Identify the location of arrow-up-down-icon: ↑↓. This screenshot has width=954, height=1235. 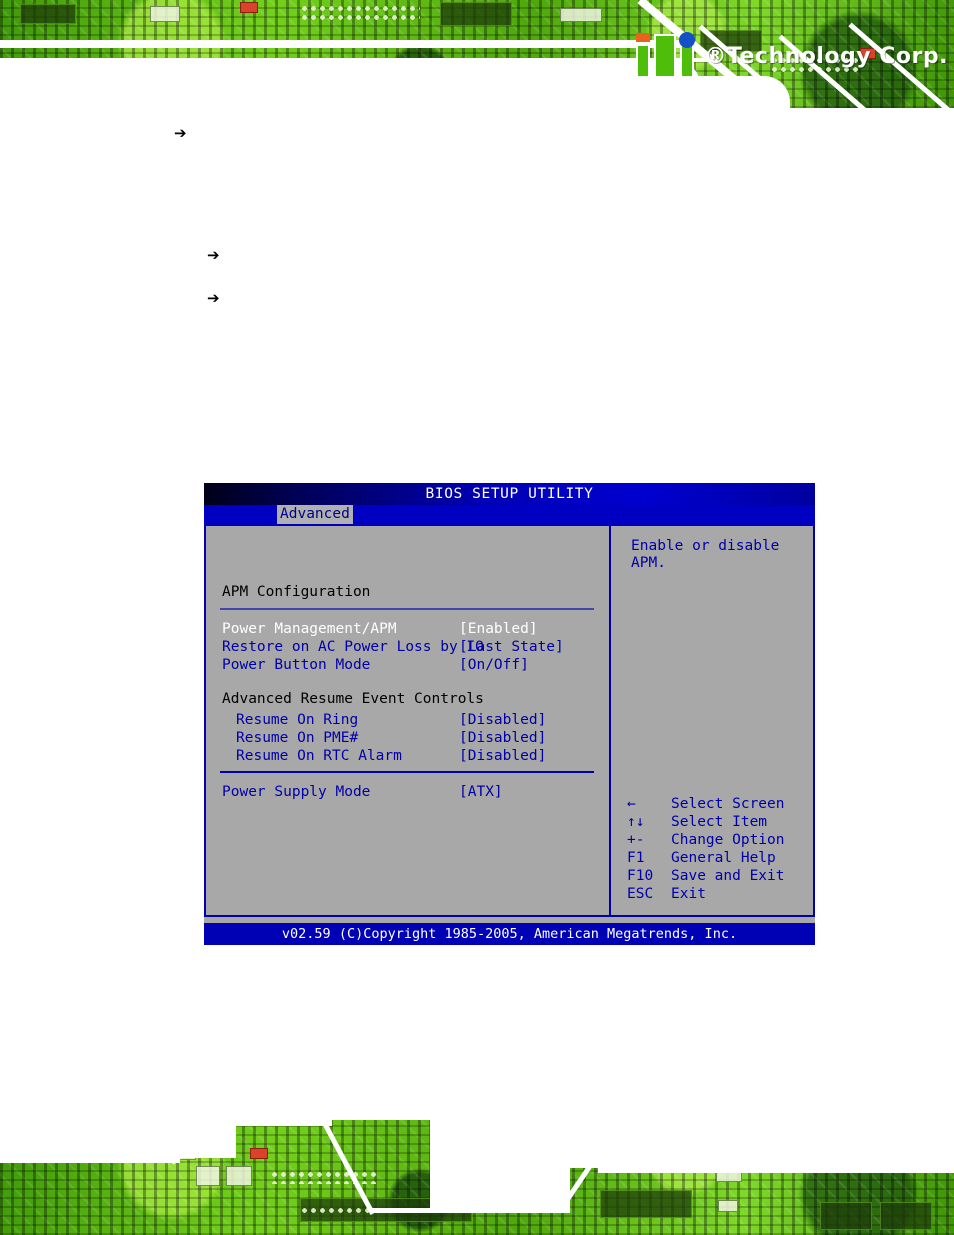
(636, 822).